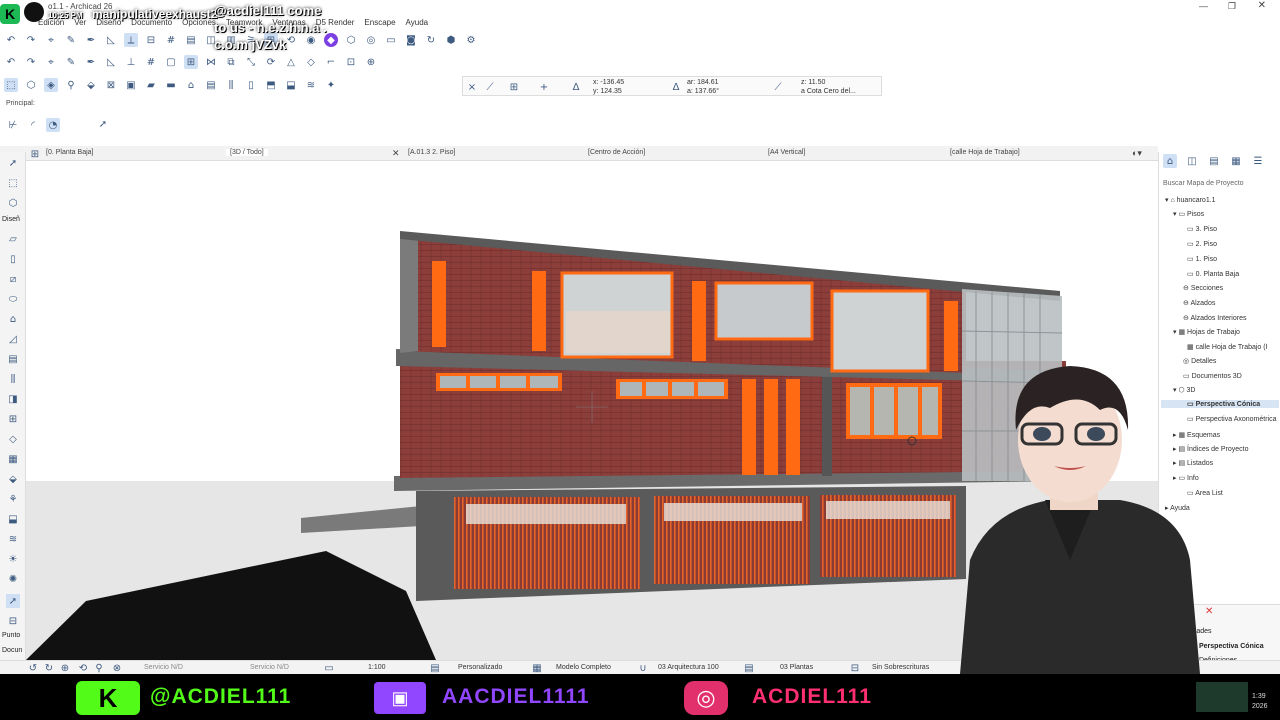 The height and width of the screenshot is (720, 1280). What do you see at coordinates (431, 40) in the screenshot?
I see `refresh-icon: ↻` at bounding box center [431, 40].